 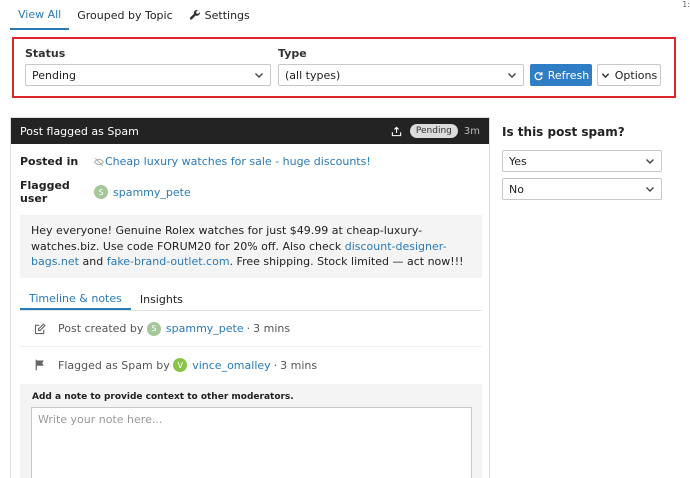 I want to click on type-label: Type, so click(x=292, y=53).